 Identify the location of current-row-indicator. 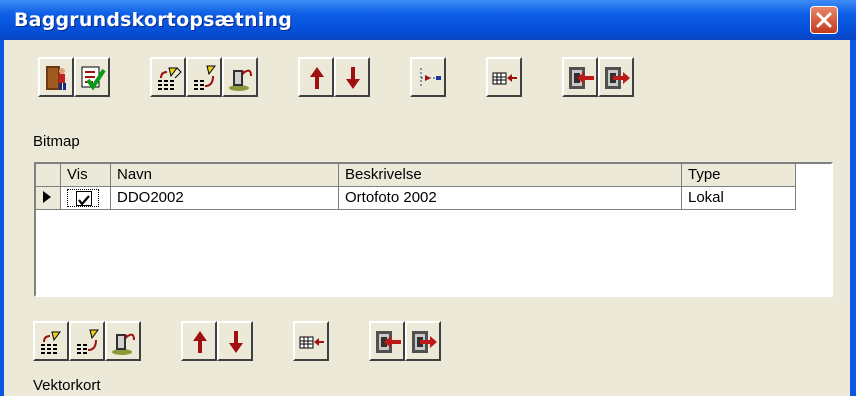
(48, 198).